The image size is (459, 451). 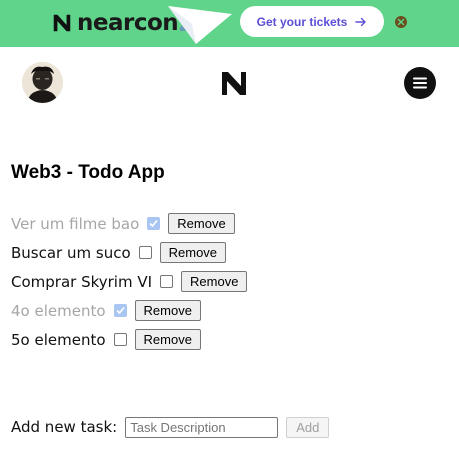 I want to click on todo-text: Buscar um suco, so click(x=71, y=252).